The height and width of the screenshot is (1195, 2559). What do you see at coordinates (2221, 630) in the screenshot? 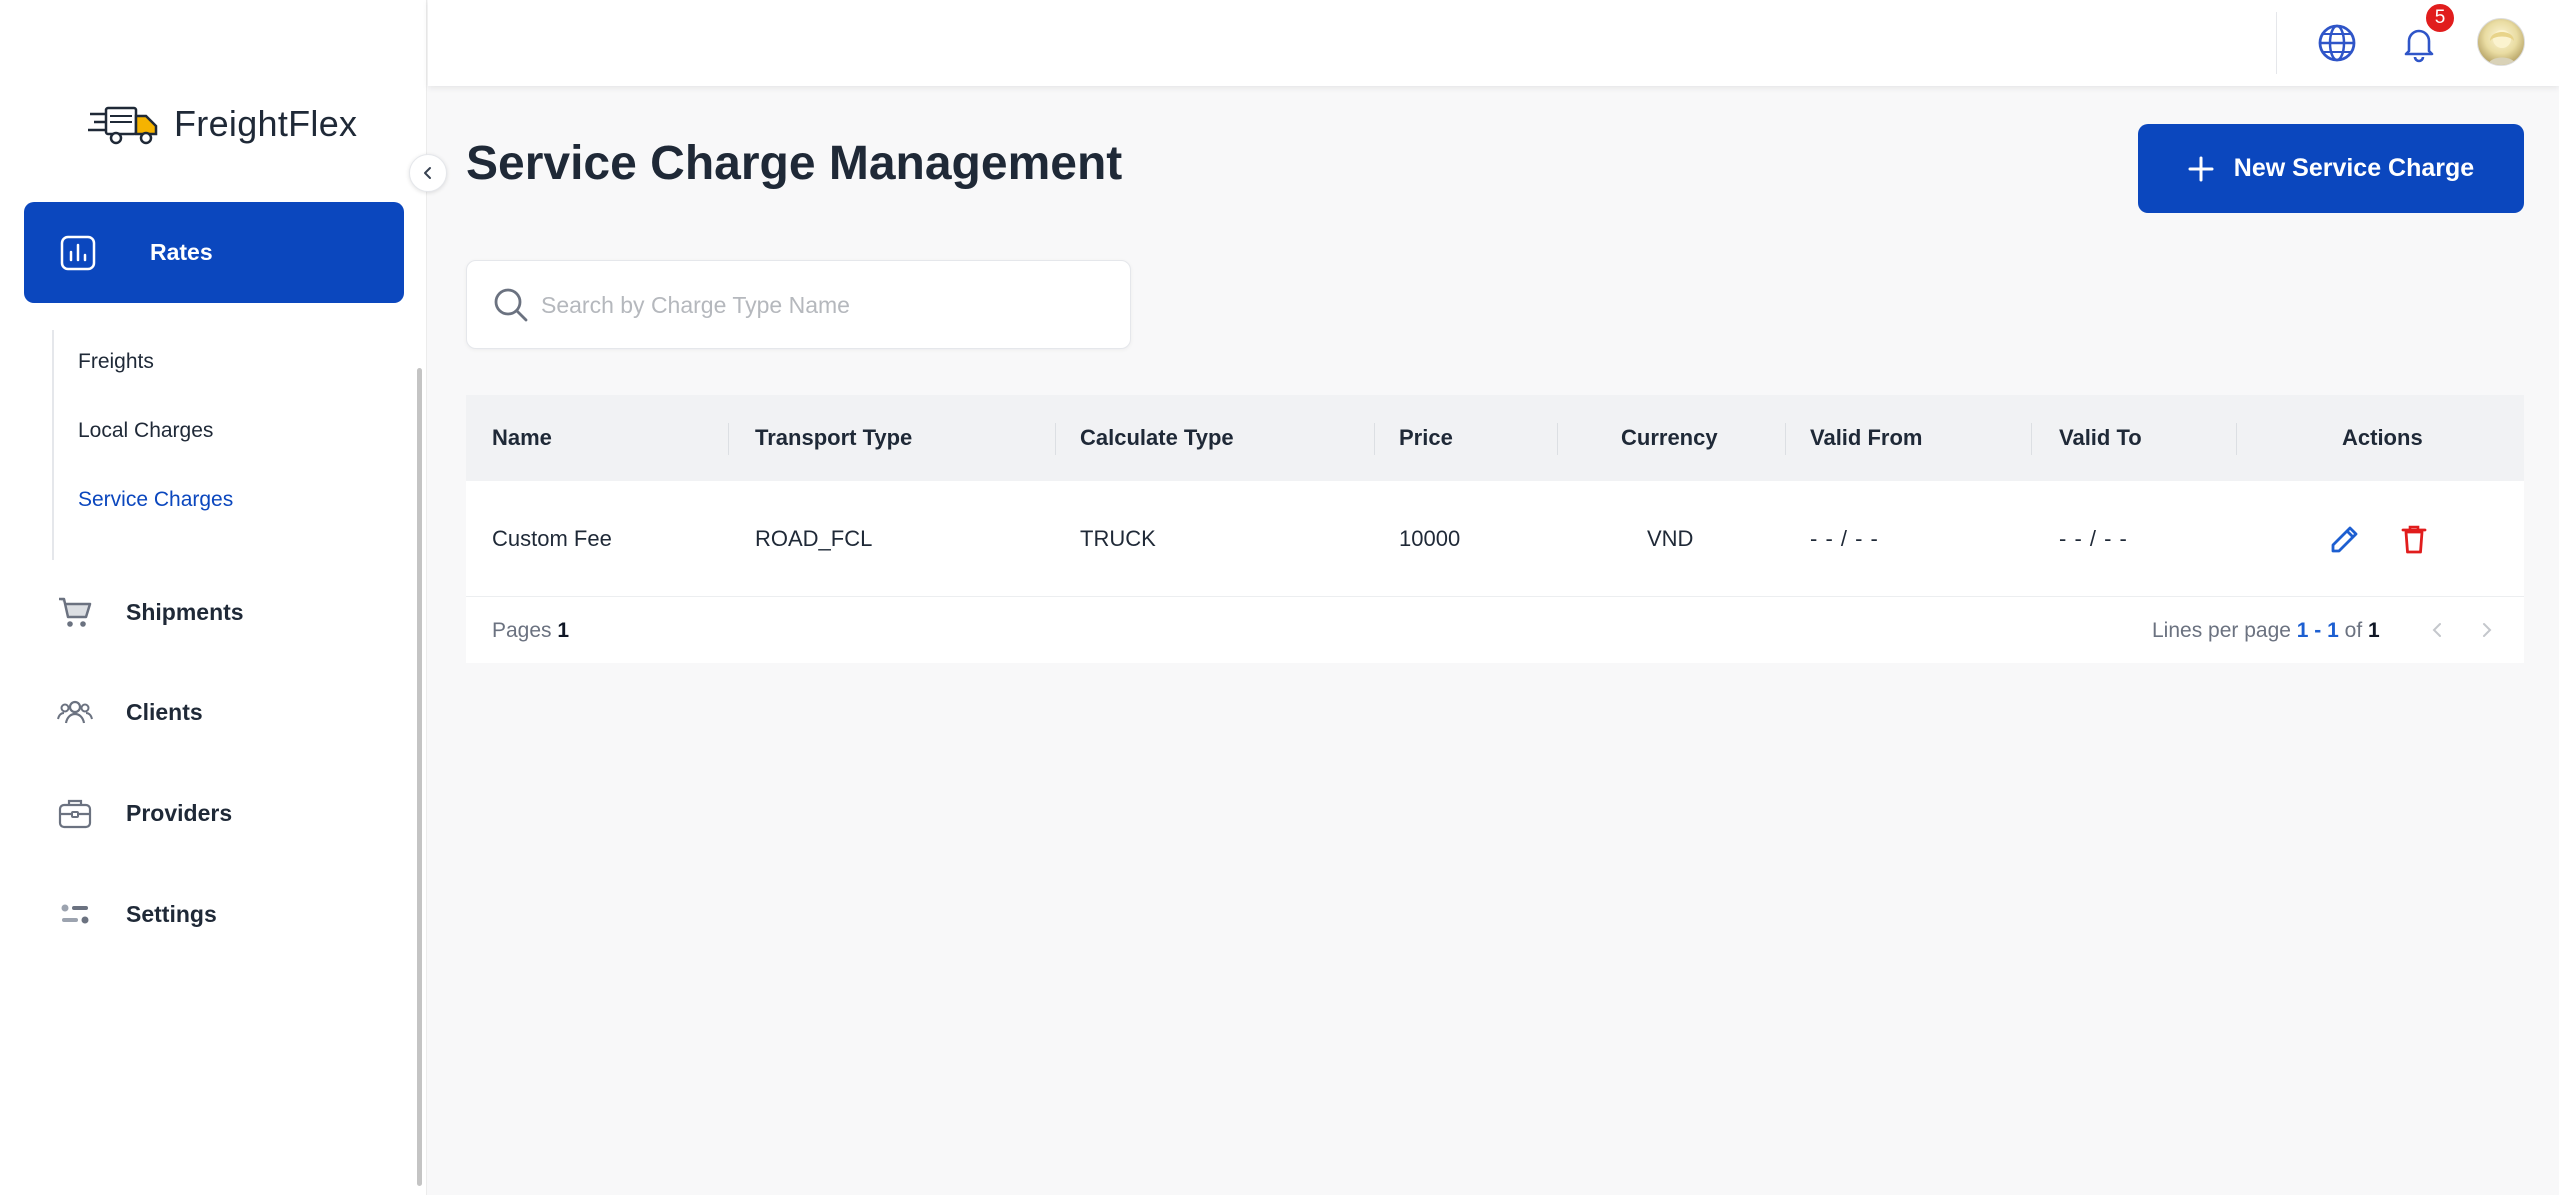
I see `lines-per-page-label: Lines per page` at bounding box center [2221, 630].